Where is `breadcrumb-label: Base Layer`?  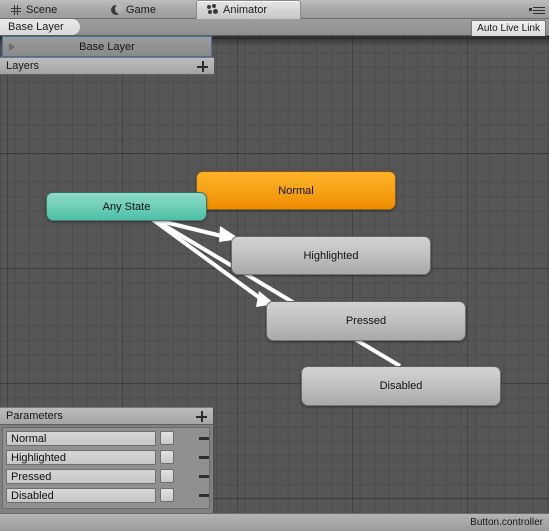
breadcrumb-label: Base Layer is located at coordinates (36, 27).